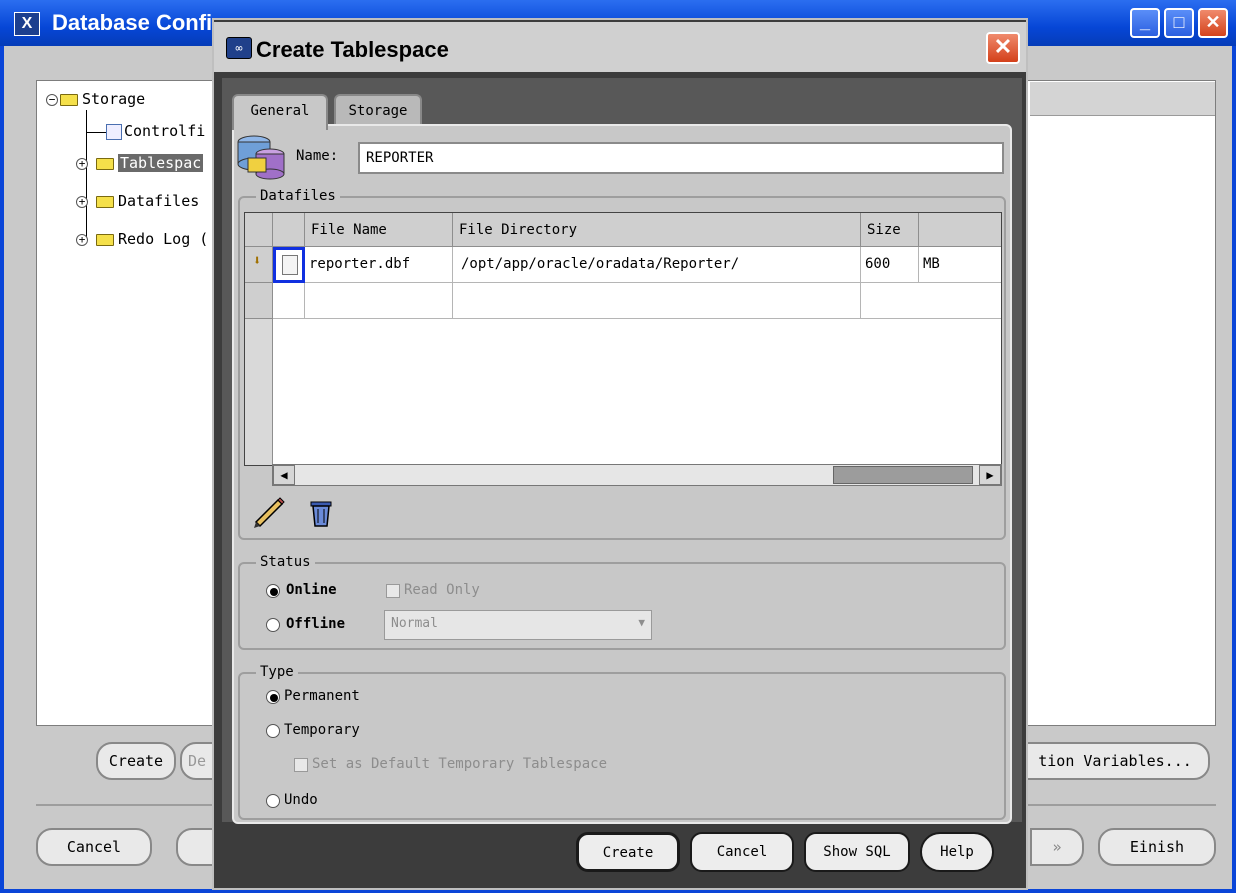 The width and height of the screenshot is (1236, 893). What do you see at coordinates (742, 852) in the screenshot?
I see `cancel-button: Cancel` at bounding box center [742, 852].